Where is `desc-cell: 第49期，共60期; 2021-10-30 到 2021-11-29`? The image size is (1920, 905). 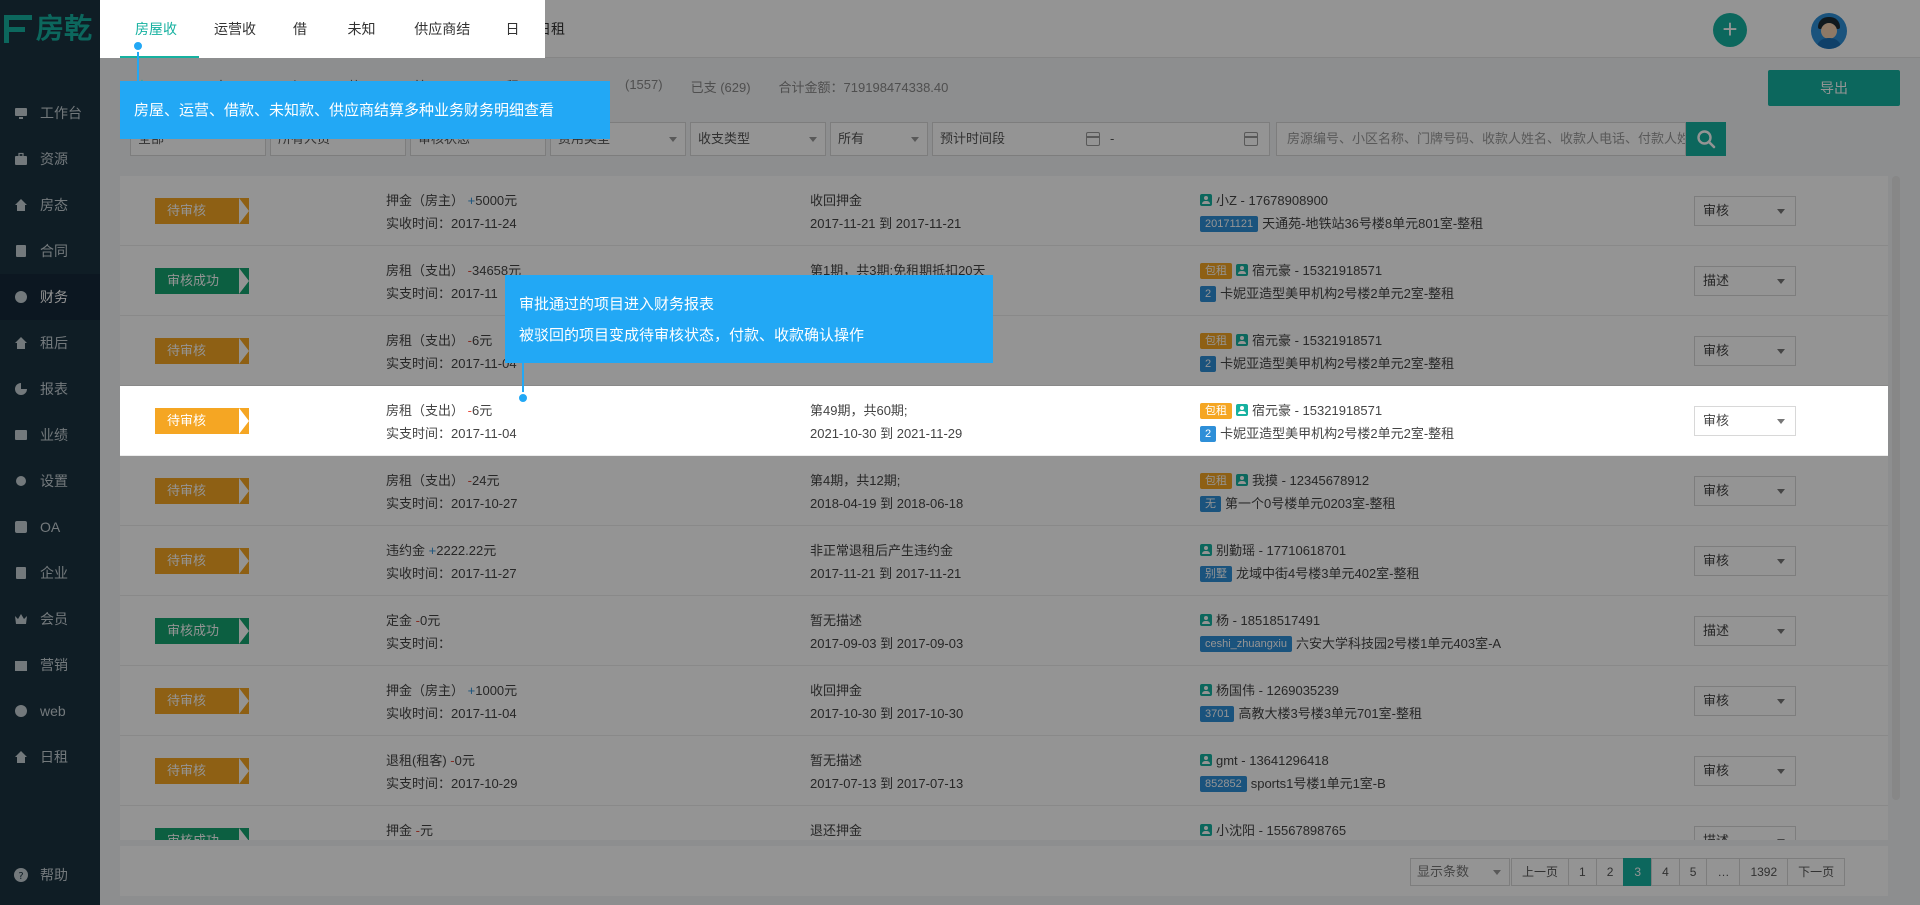
desc-cell: 第49期，共60期; 2021-10-30 到 2021-11-29 is located at coordinates (1000, 422).